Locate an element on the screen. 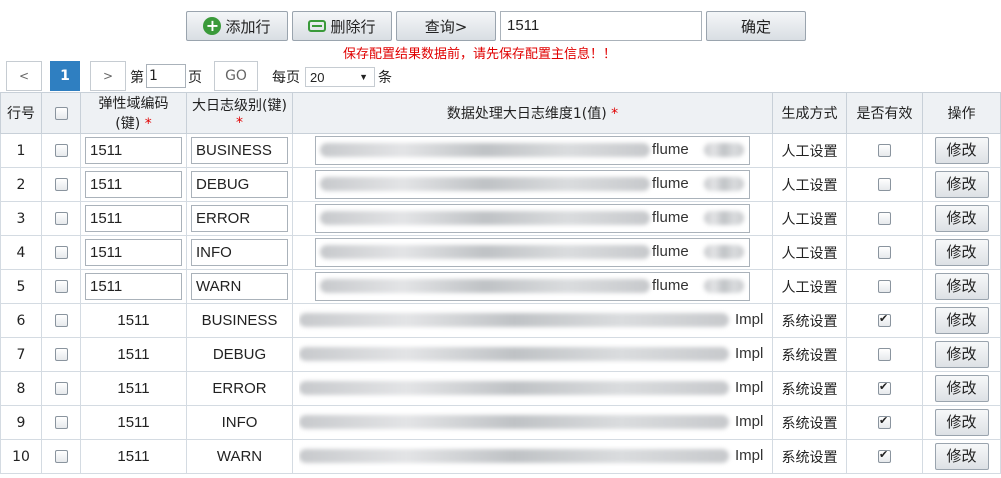  log-level-cell: WARN is located at coordinates (239, 286).